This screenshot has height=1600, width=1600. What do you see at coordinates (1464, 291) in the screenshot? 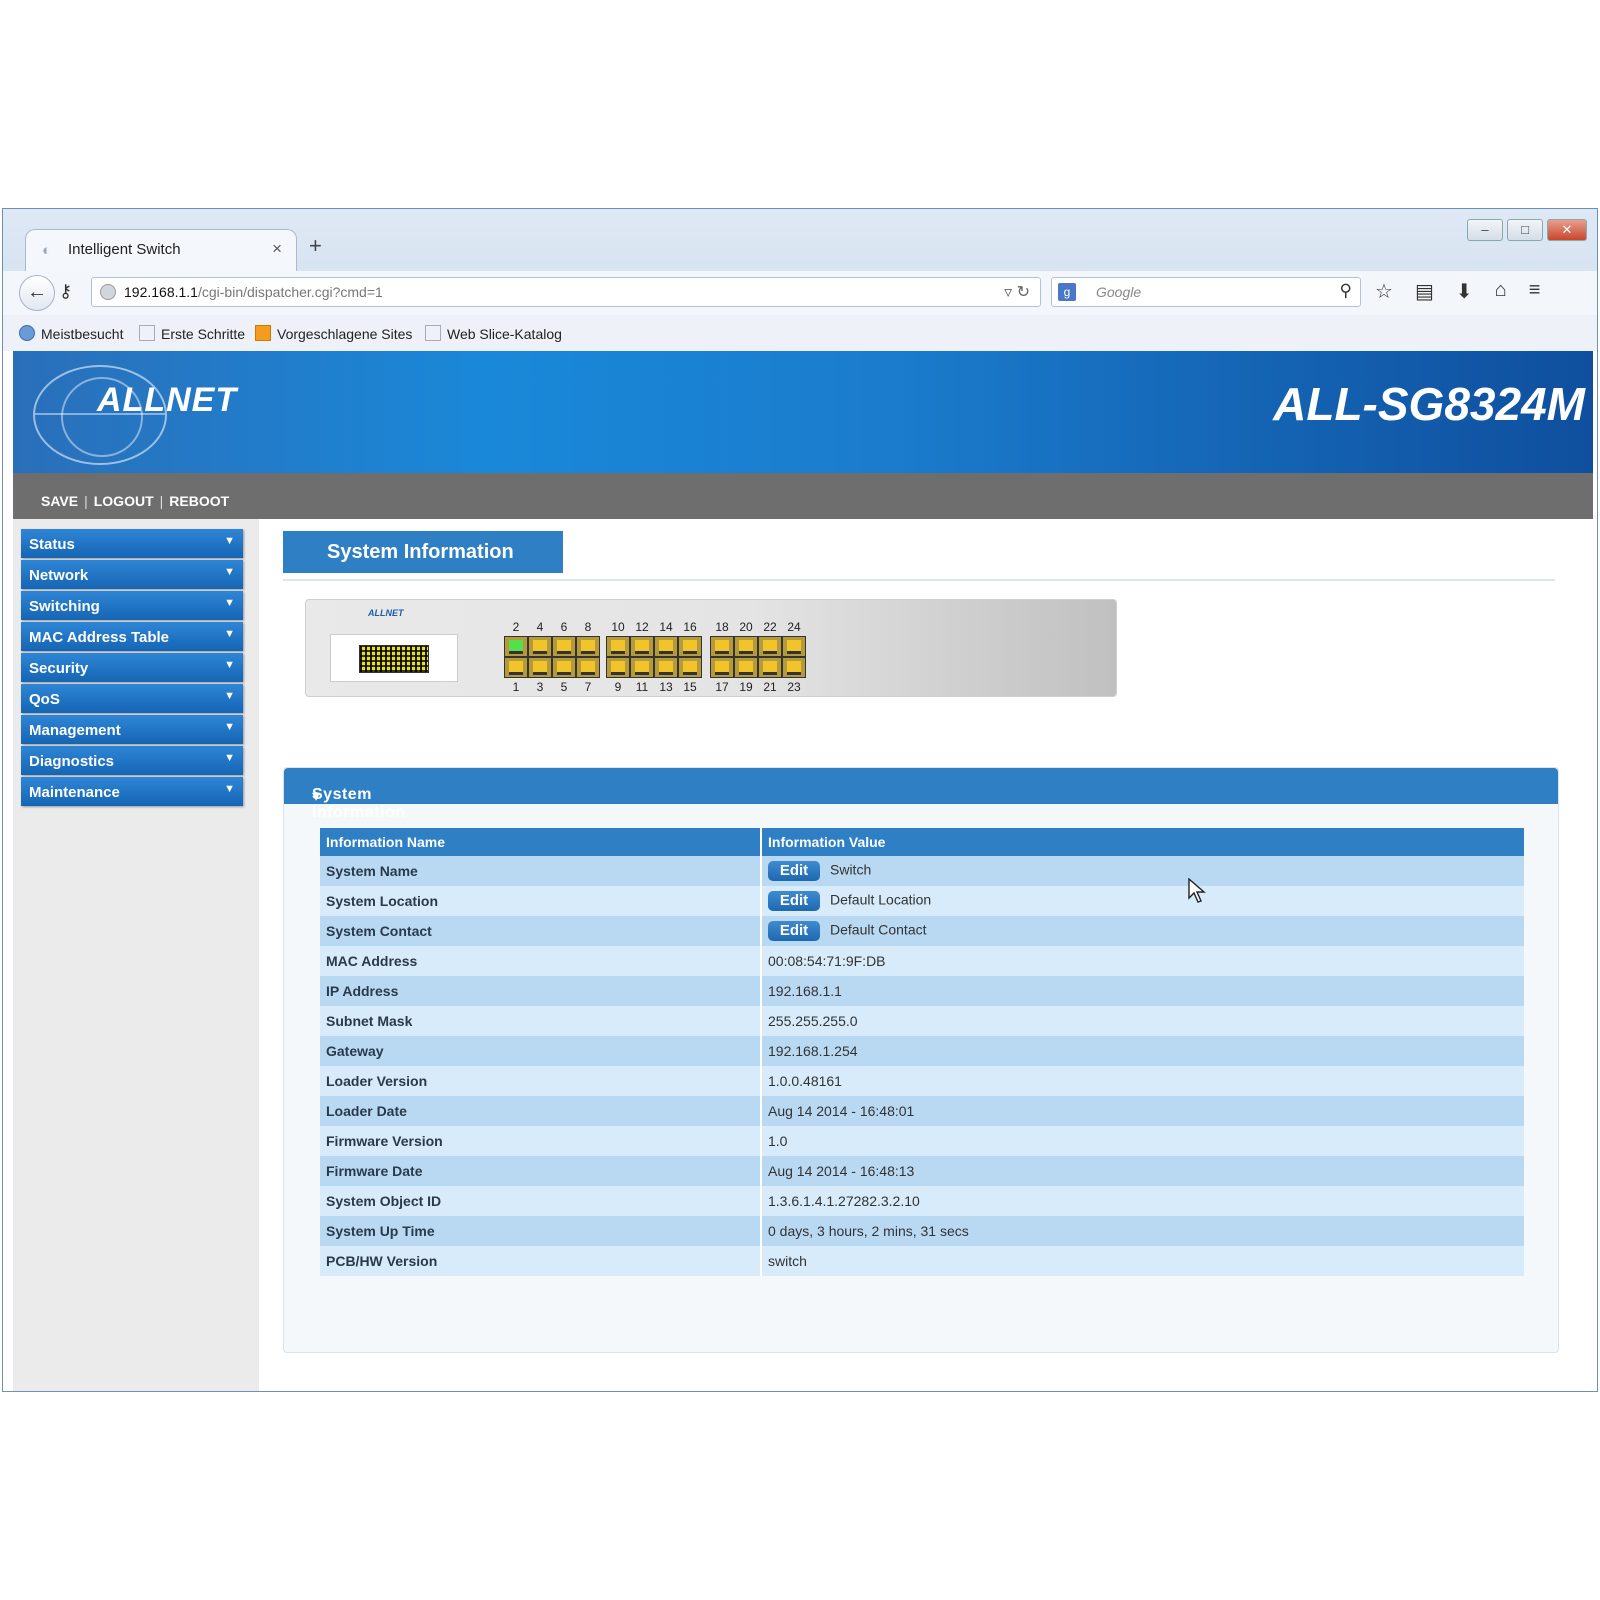
I see `download-icon: ⬇` at bounding box center [1464, 291].